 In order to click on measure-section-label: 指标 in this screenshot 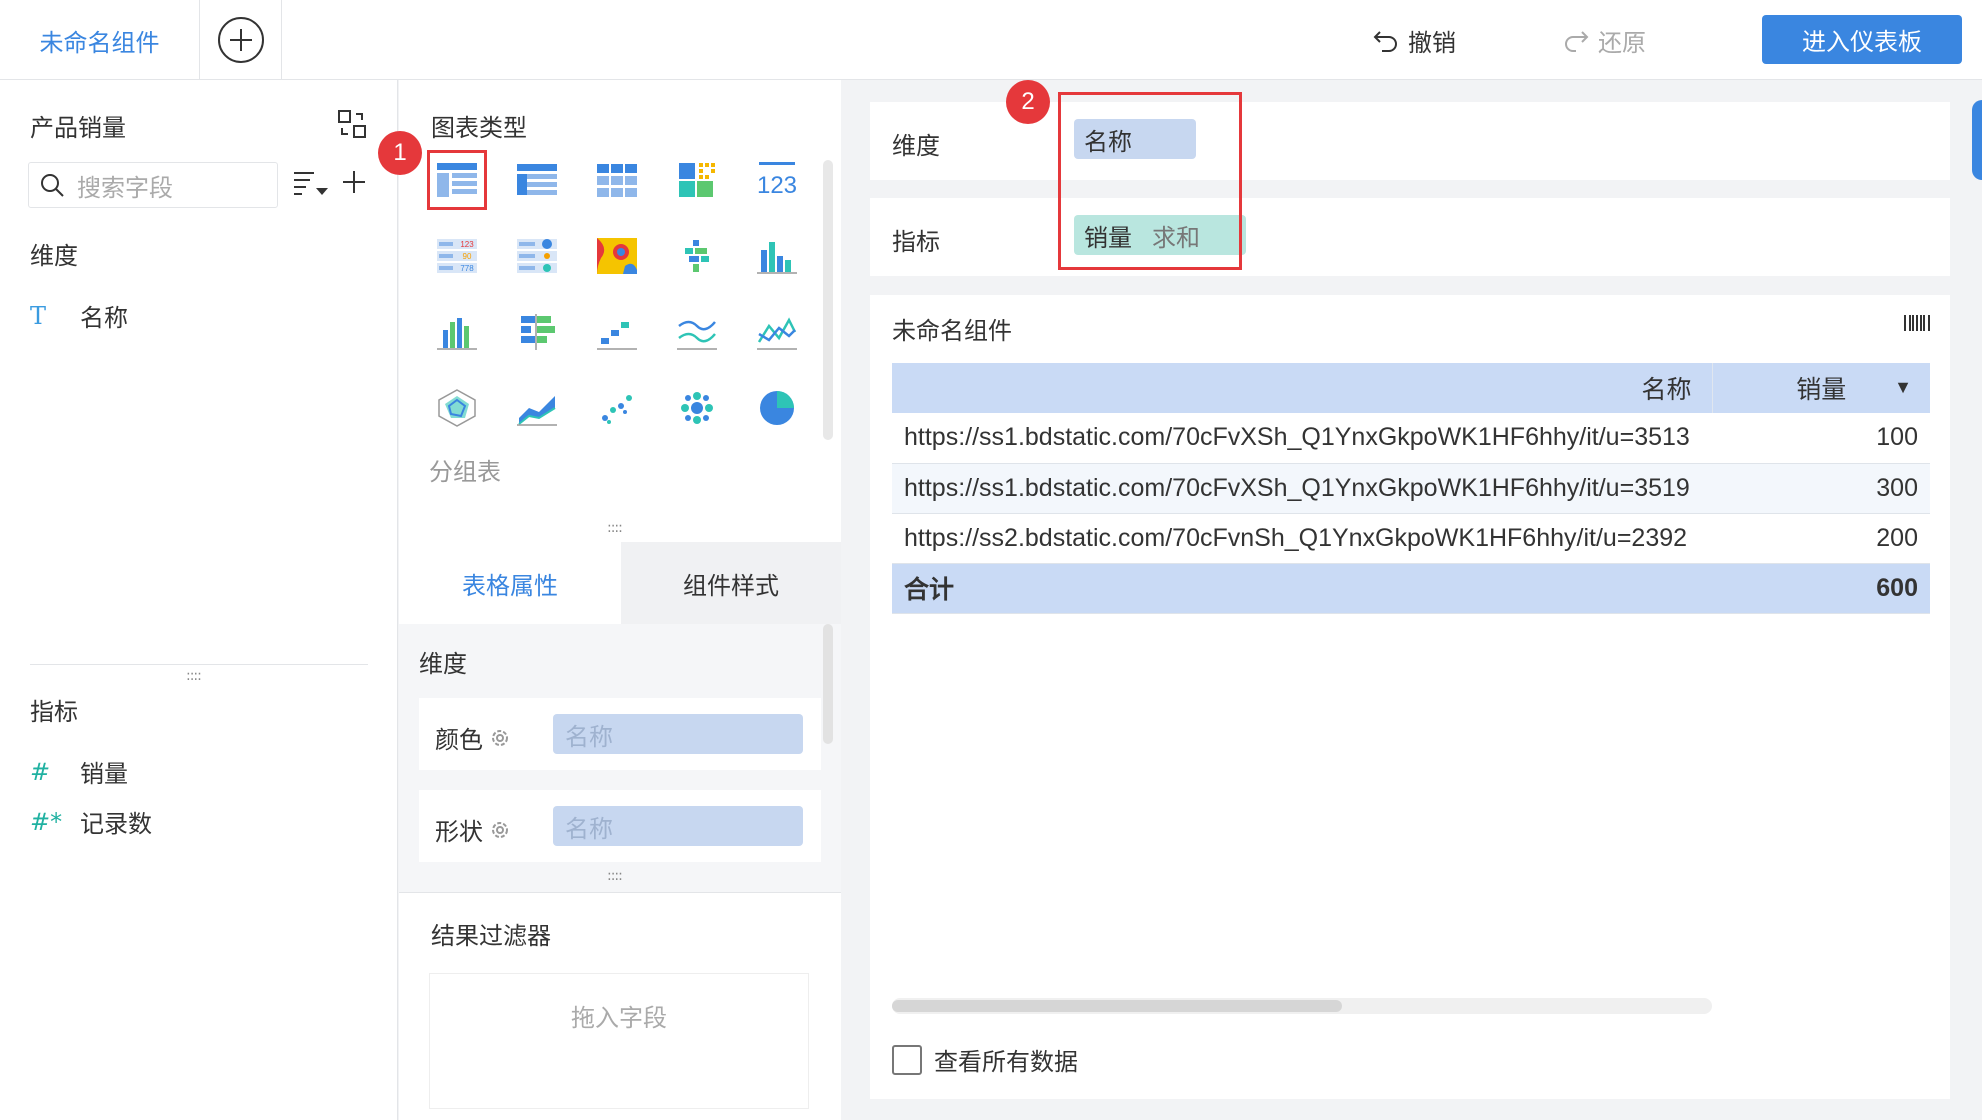, I will do `click(54, 712)`.